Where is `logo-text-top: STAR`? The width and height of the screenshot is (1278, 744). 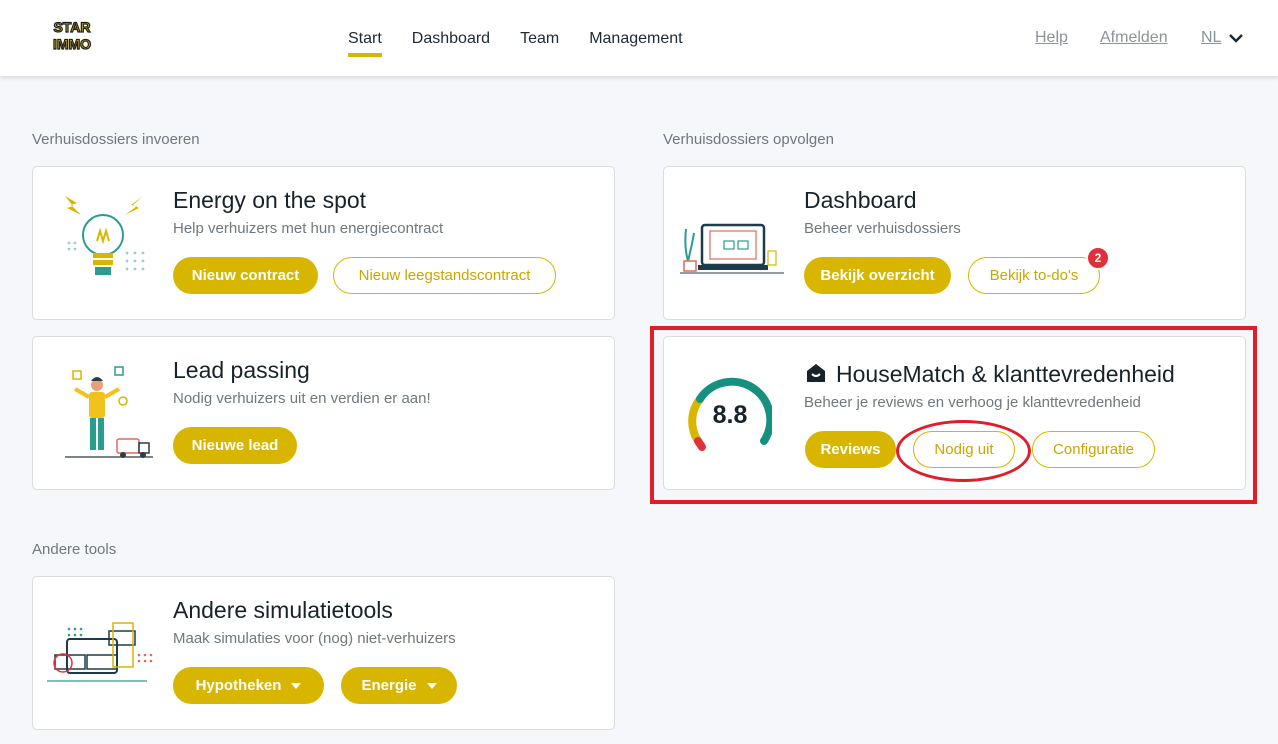
logo-text-top: STAR is located at coordinates (71, 27).